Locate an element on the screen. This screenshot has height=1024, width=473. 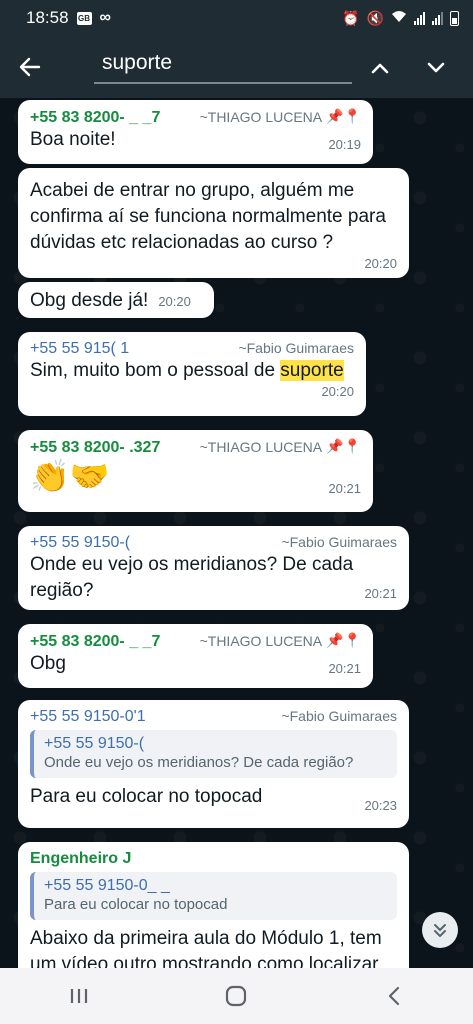
status-time: 18:58 is located at coordinates (47, 17).